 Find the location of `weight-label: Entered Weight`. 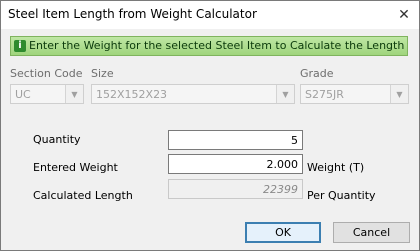

weight-label: Entered Weight is located at coordinates (75, 167).